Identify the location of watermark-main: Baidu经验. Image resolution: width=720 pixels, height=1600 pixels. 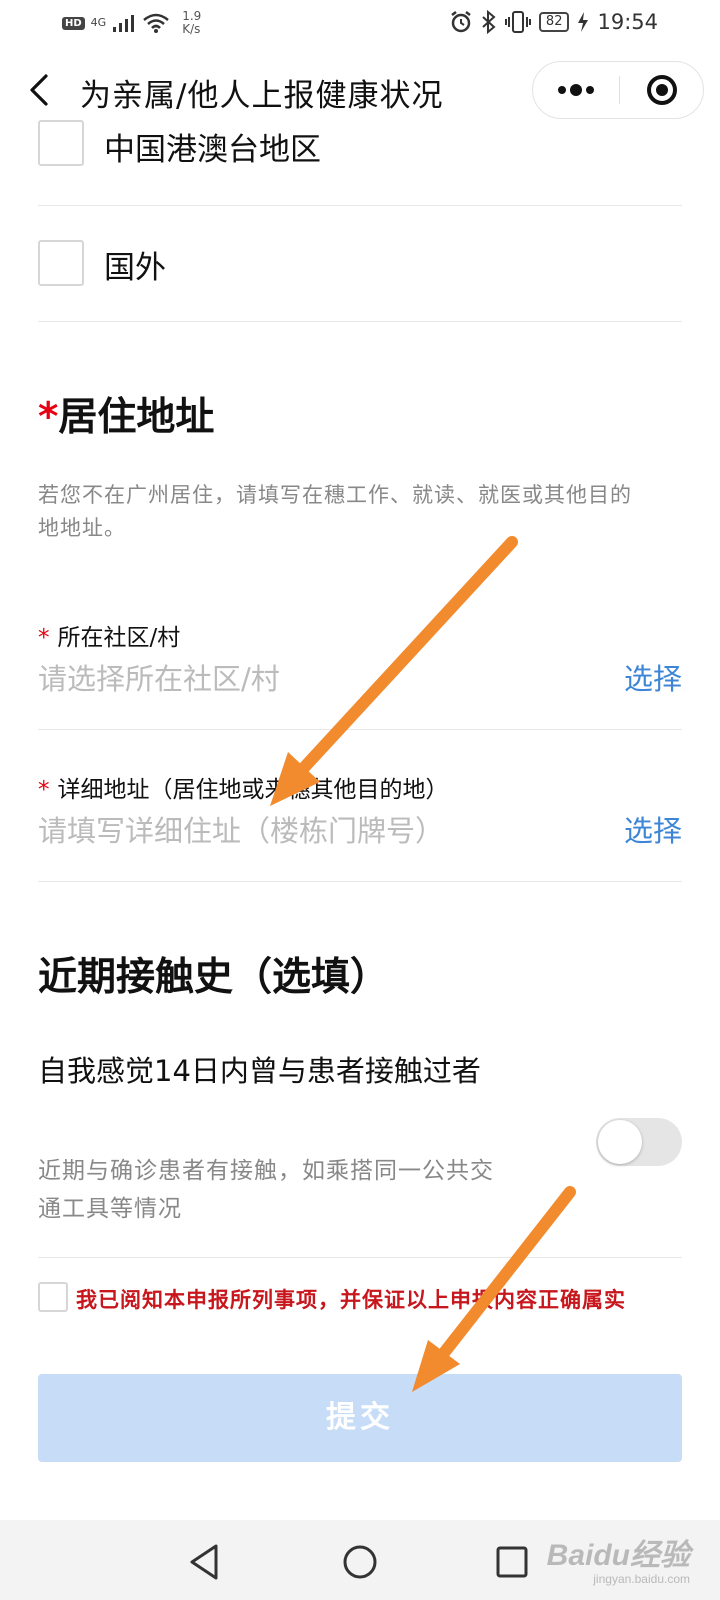
(618, 1555).